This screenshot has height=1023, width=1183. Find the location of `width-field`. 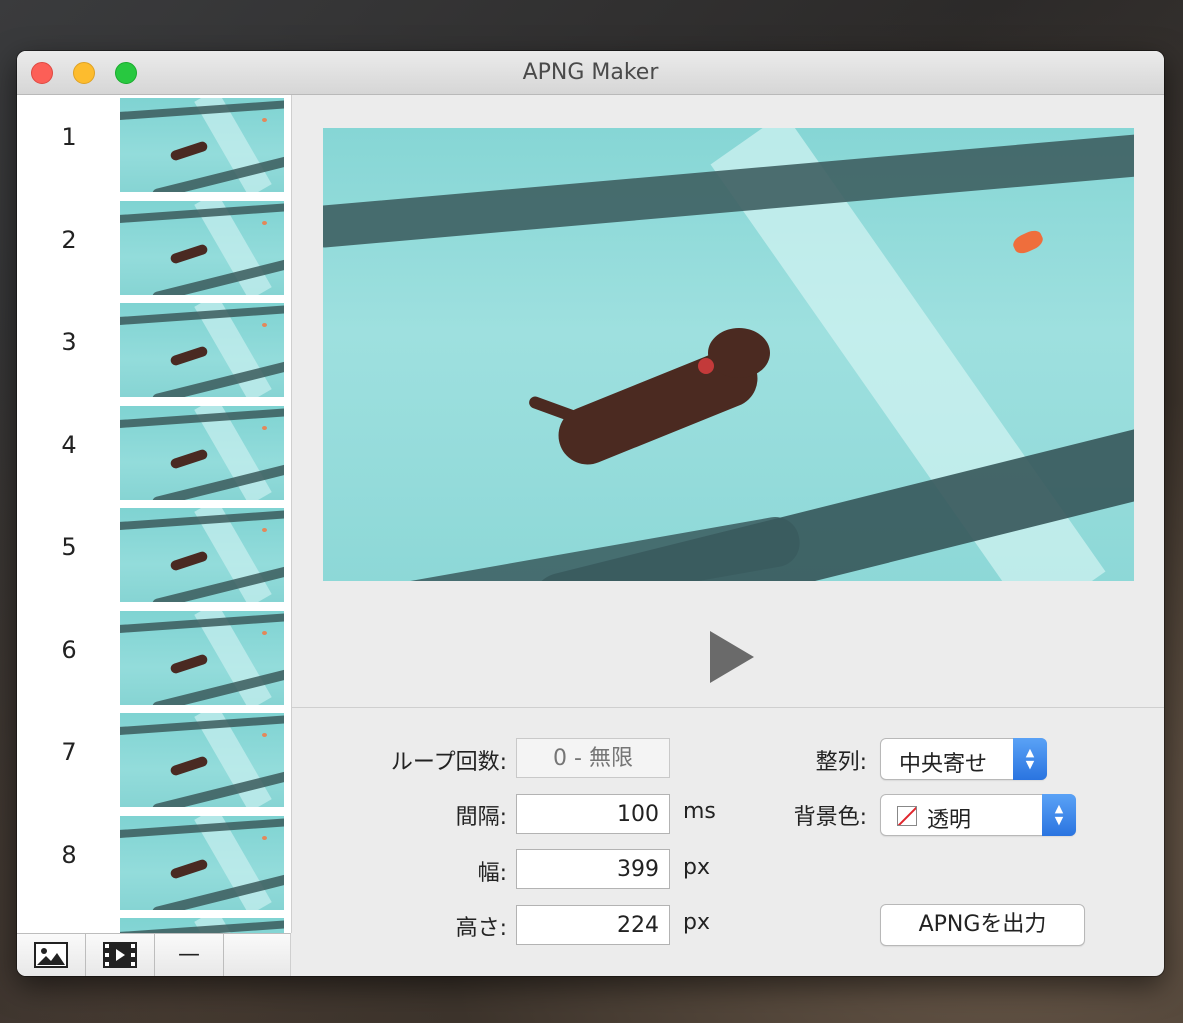

width-field is located at coordinates (593, 869).